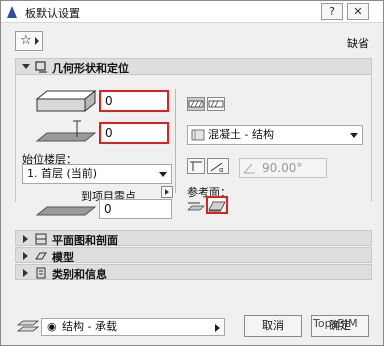  I want to click on slab-offset-icon, so click(66, 131).